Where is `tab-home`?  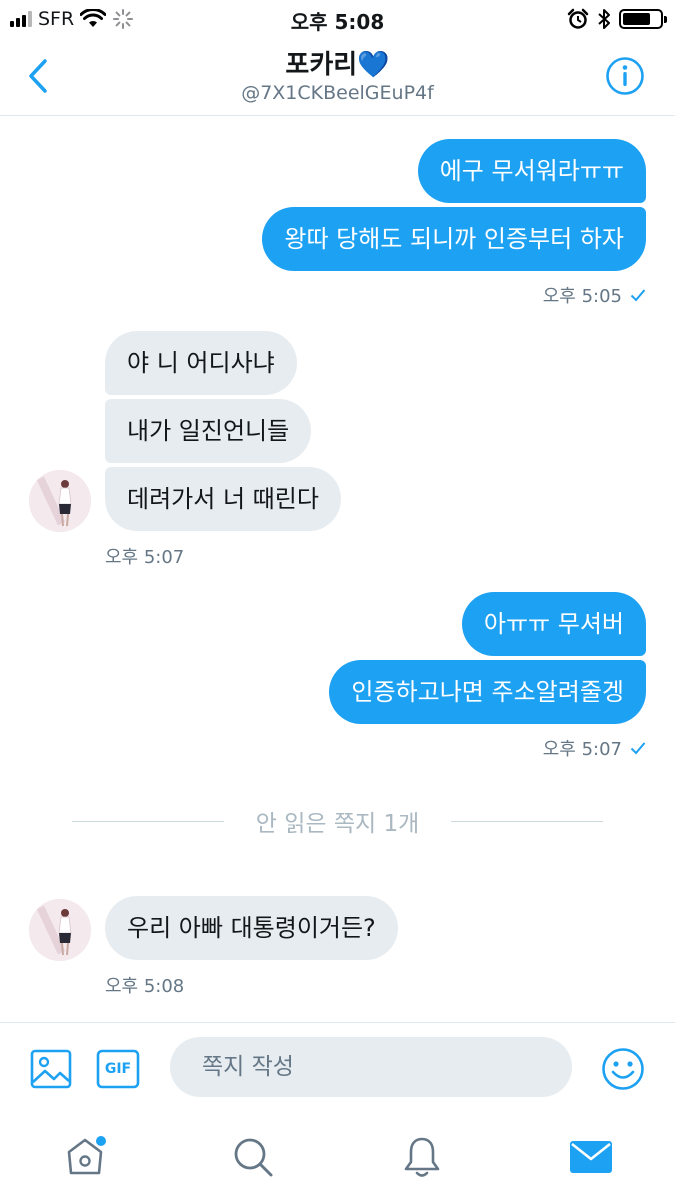
tab-home is located at coordinates (85, 1157).